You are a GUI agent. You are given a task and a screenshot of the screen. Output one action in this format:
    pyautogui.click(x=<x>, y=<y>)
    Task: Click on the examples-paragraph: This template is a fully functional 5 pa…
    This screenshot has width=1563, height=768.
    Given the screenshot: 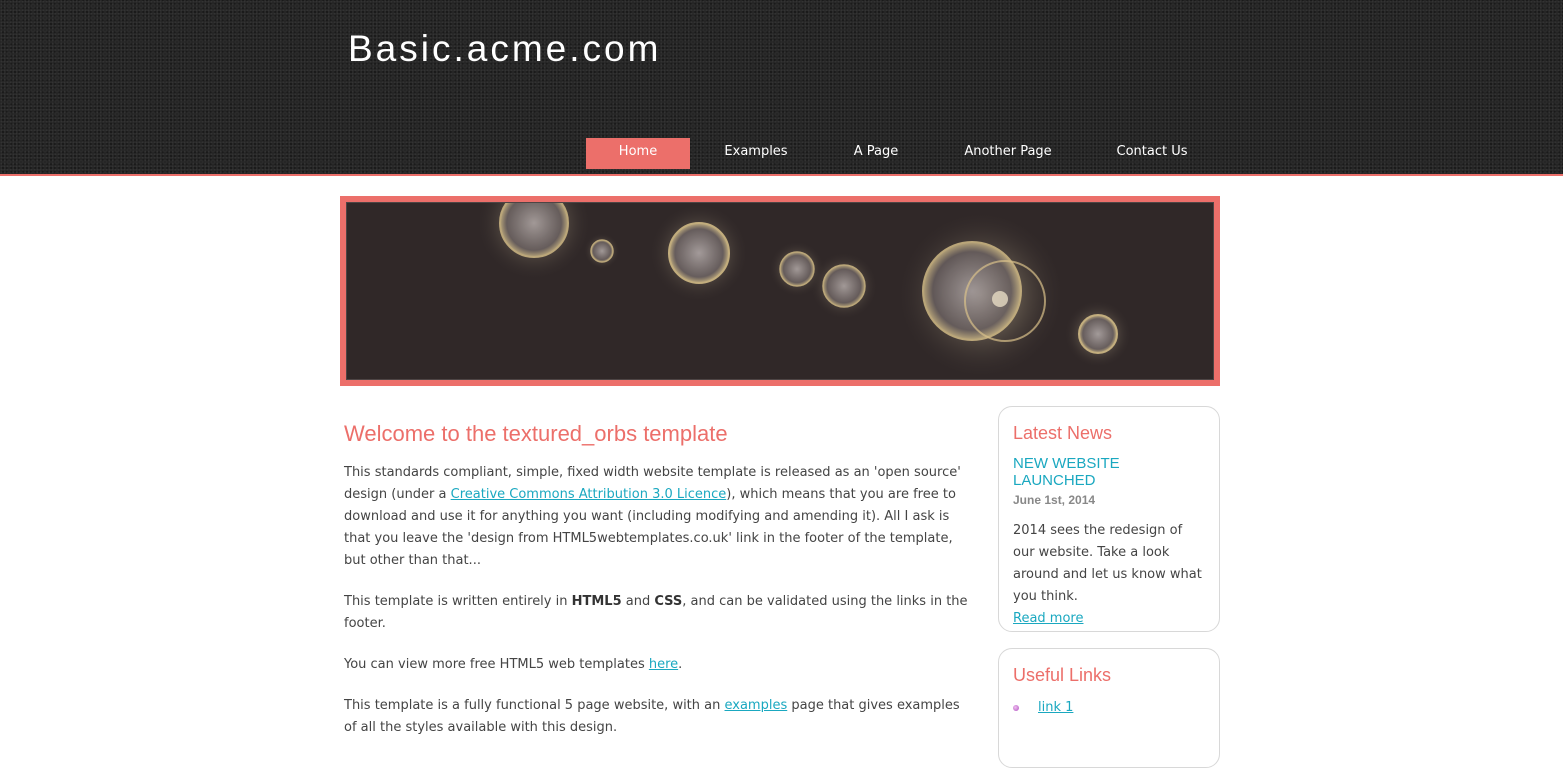 What is the action you would take?
    pyautogui.click(x=656, y=717)
    